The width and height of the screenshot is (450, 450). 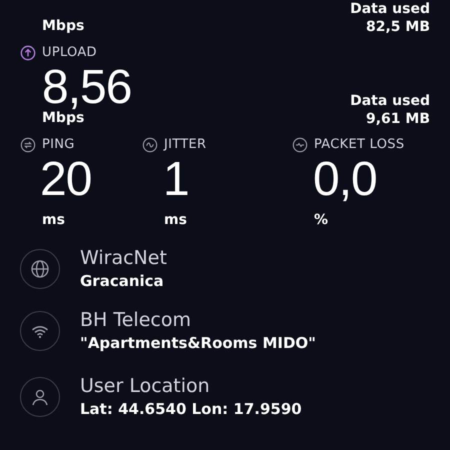 I want to click on upload-label: UPLOAD, so click(x=69, y=53).